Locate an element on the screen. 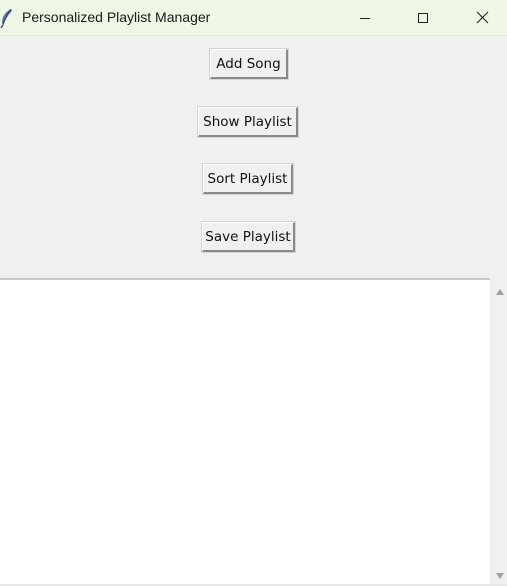 Image resolution: width=507 pixels, height=586 pixels. scroll-down-arrow is located at coordinates (499, 574).